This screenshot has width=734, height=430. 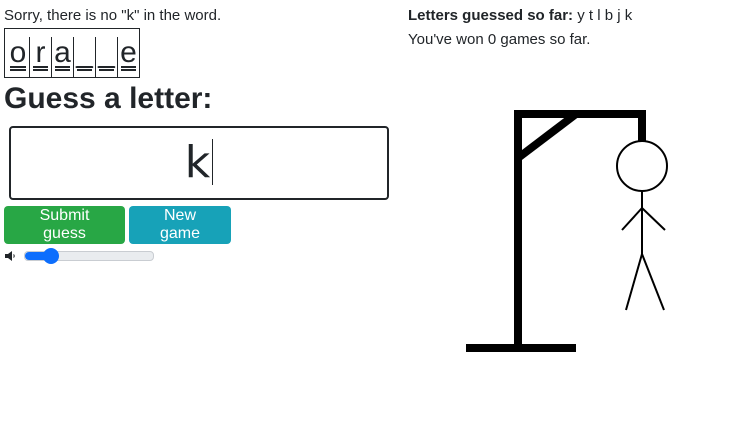 What do you see at coordinates (18, 57) in the screenshot?
I see `word-letter: o` at bounding box center [18, 57].